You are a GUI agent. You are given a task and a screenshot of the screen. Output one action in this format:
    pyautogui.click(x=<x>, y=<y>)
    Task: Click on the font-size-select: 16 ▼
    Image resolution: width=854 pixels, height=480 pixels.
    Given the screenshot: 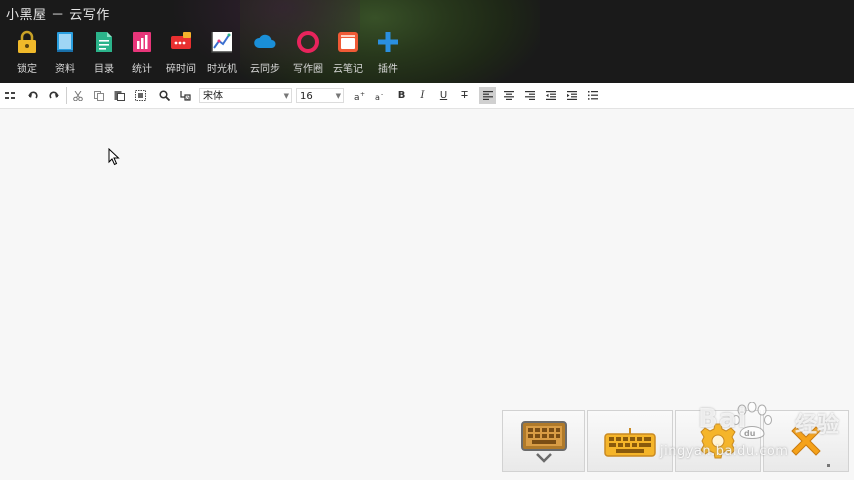 What is the action you would take?
    pyautogui.click(x=320, y=95)
    